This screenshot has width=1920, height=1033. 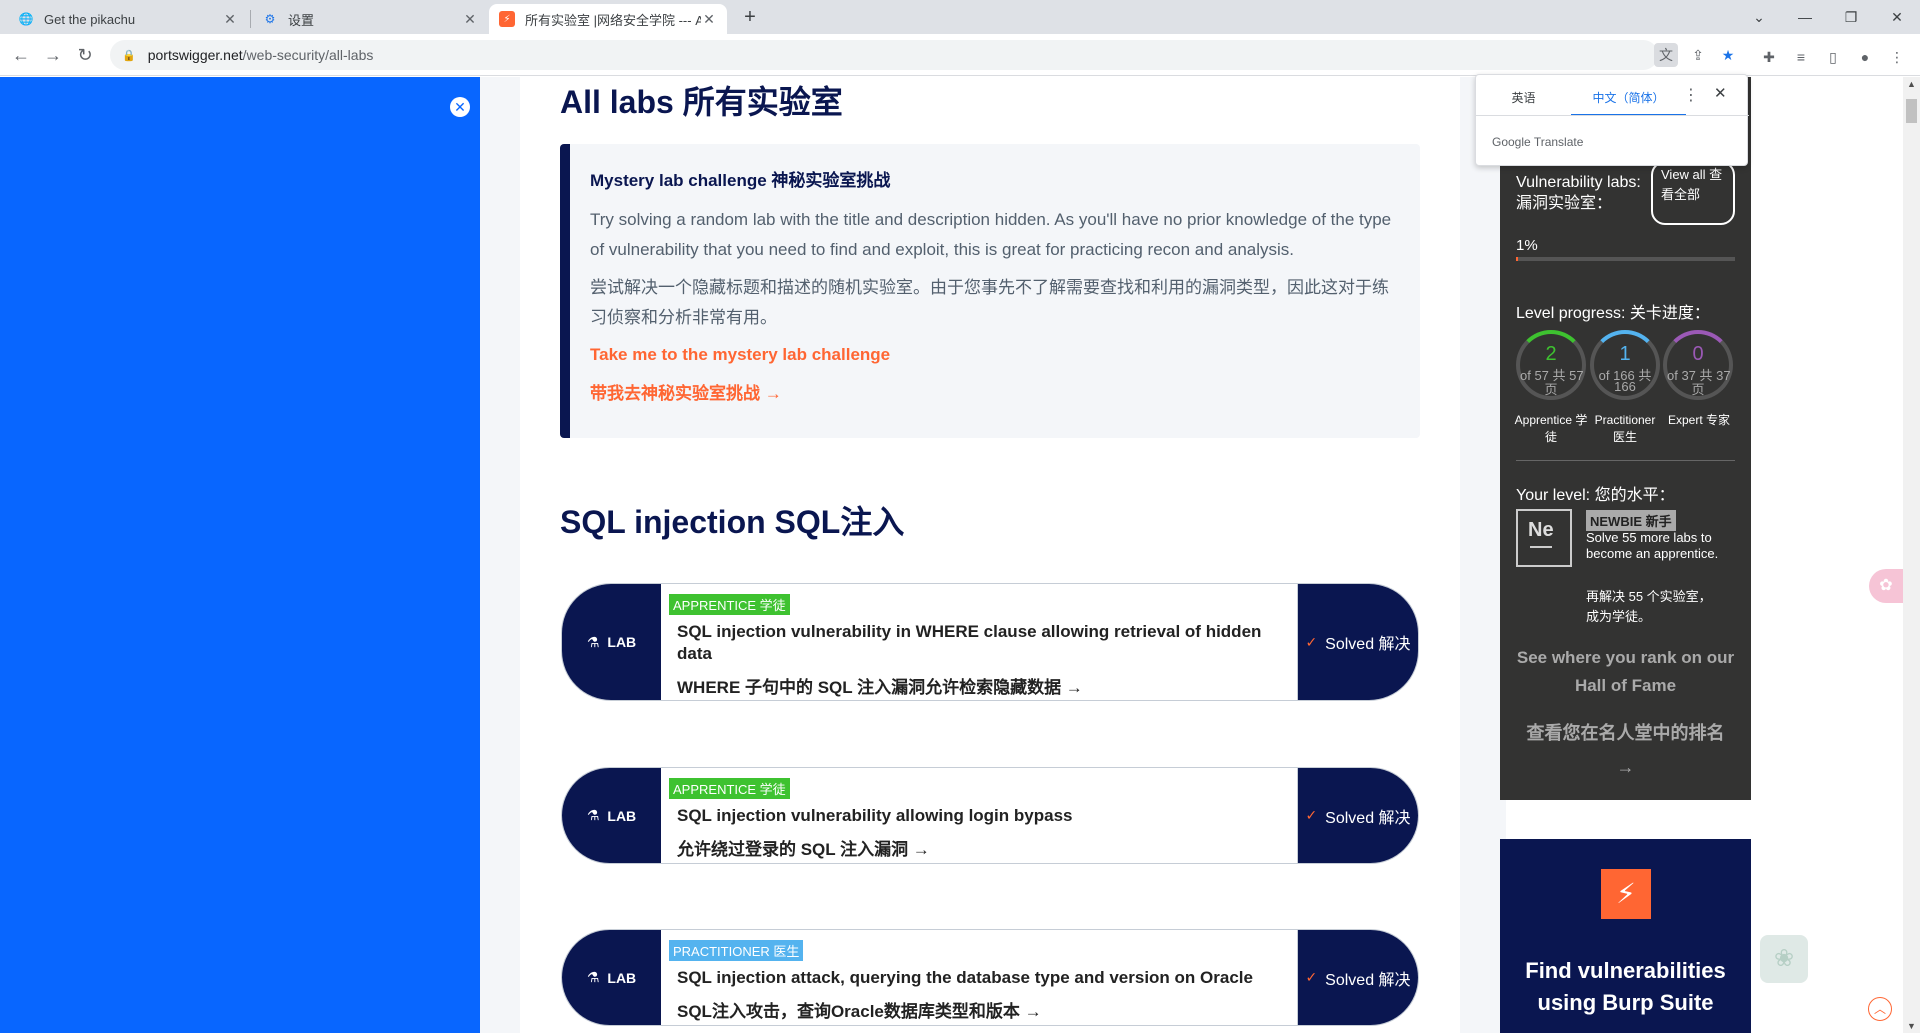 What do you see at coordinates (1551, 428) in the screenshot?
I see `ring-label-apprentice: Apprentice 学徒` at bounding box center [1551, 428].